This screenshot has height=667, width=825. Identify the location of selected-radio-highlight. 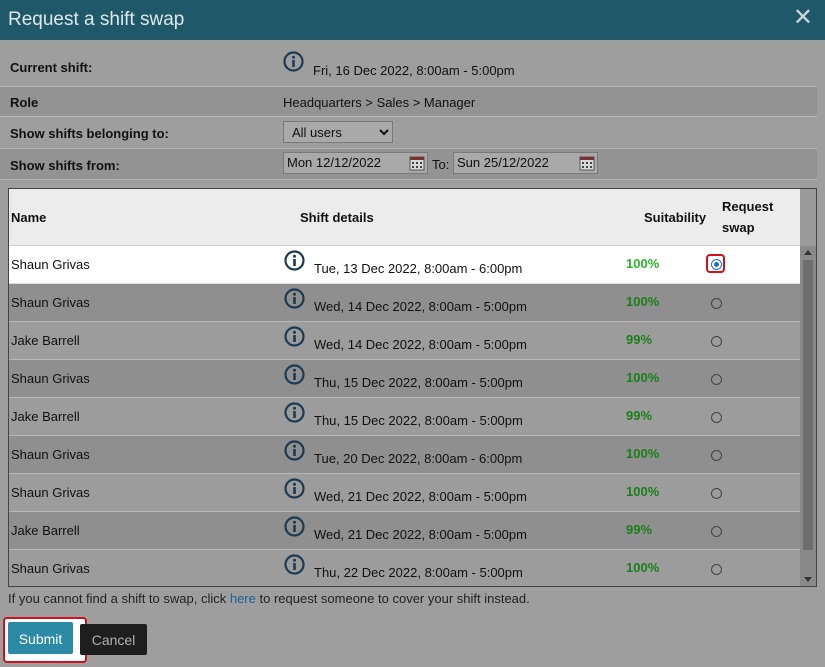
(715, 263).